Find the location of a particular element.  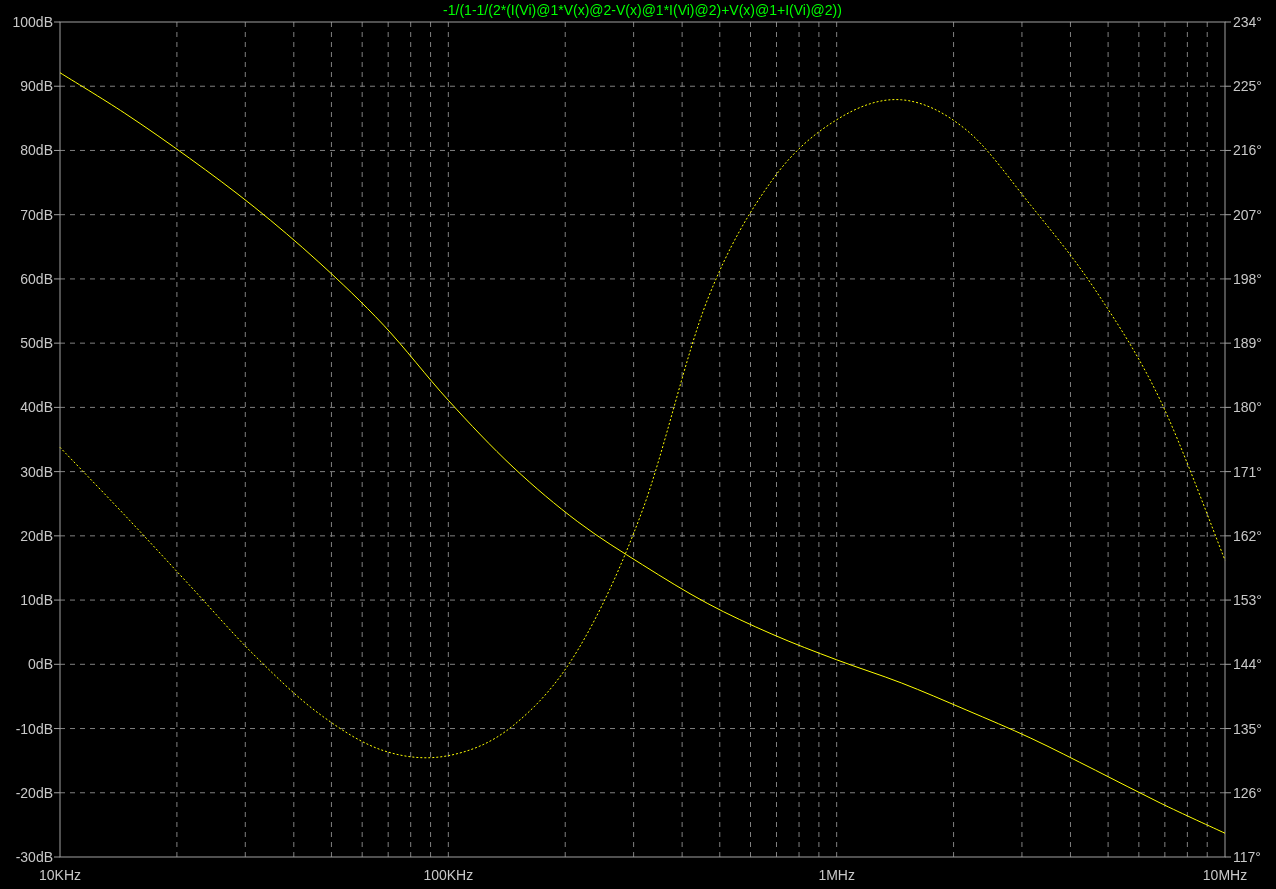

axis-label: 50dB is located at coordinates (36, 343).